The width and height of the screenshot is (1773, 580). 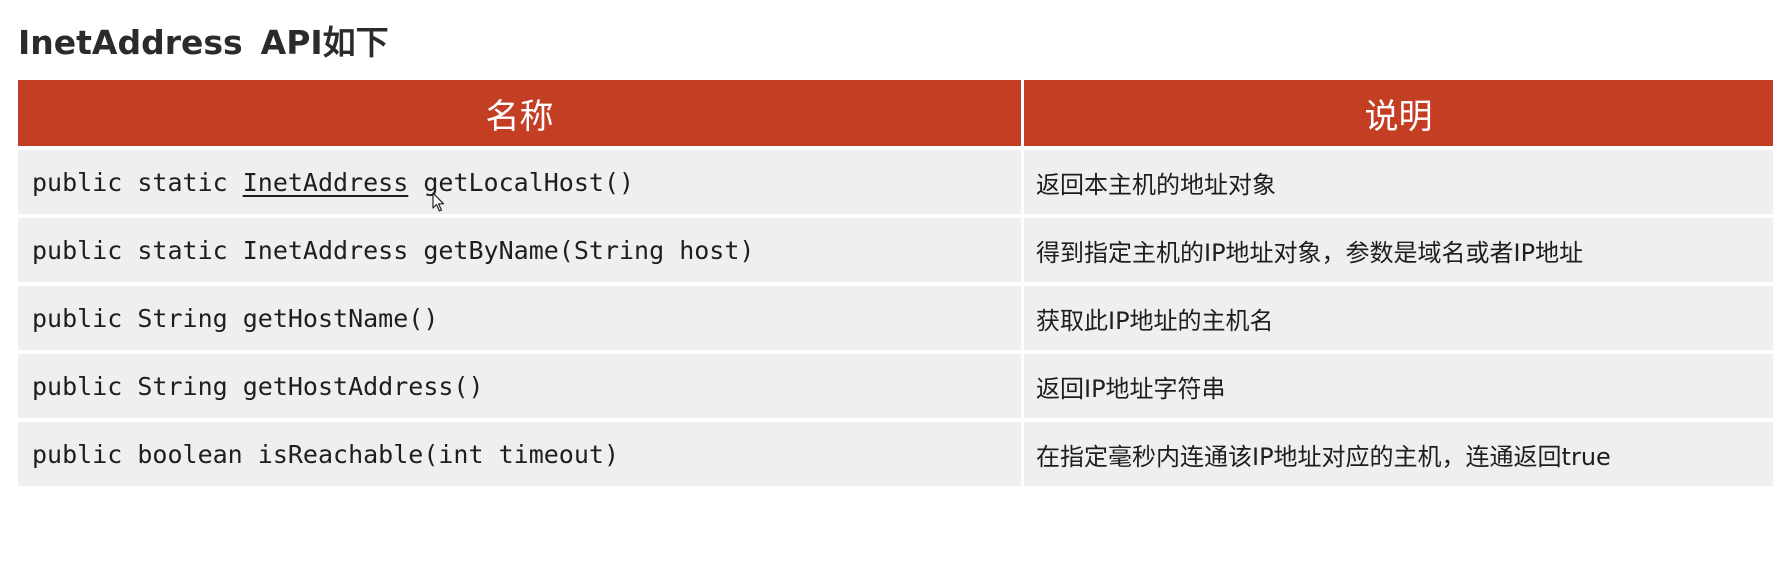 I want to click on table-row: public String getHostName() 获取此IP地址的主机名, so click(x=895, y=316).